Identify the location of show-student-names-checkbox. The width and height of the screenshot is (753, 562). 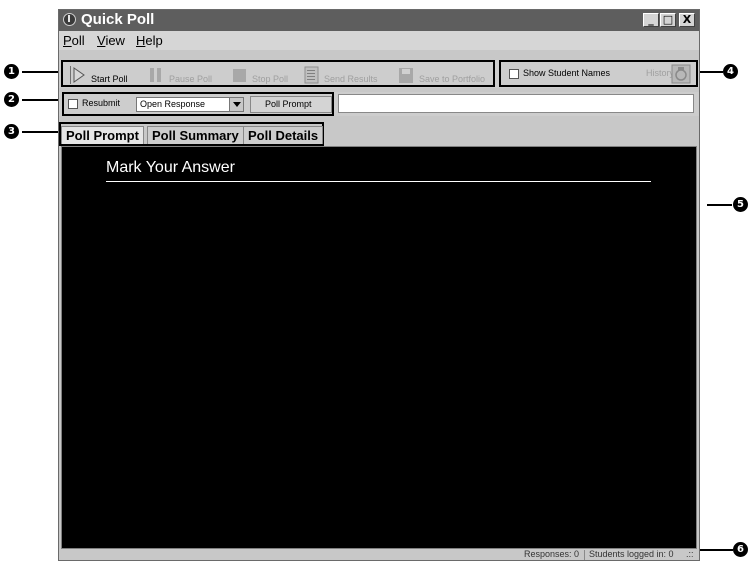
(514, 74).